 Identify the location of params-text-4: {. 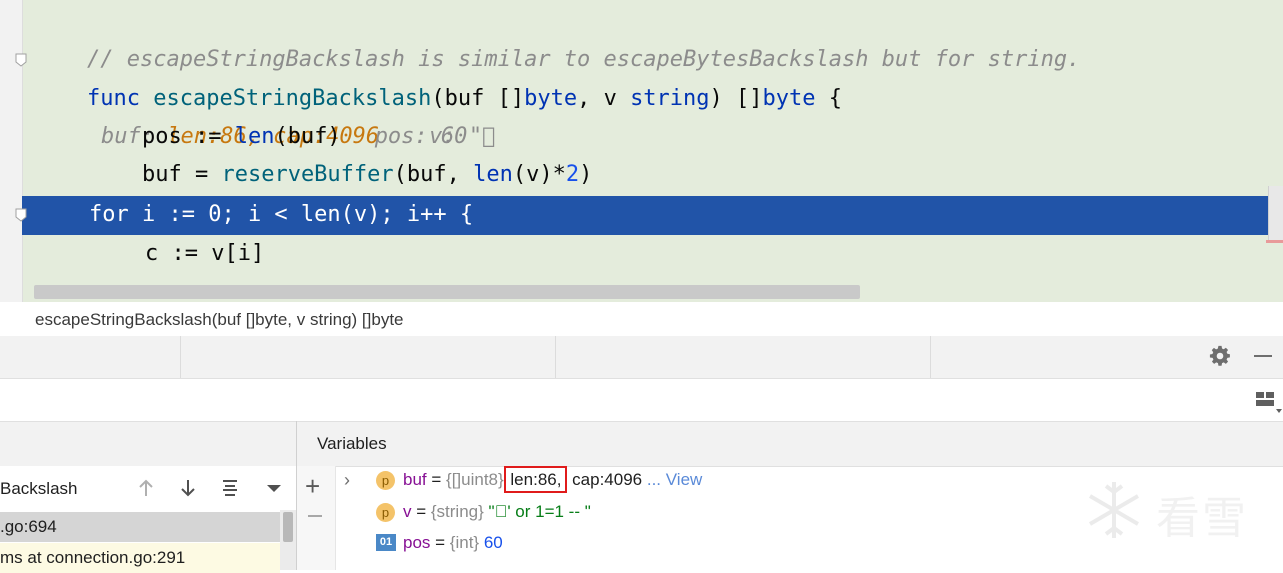
(829, 98).